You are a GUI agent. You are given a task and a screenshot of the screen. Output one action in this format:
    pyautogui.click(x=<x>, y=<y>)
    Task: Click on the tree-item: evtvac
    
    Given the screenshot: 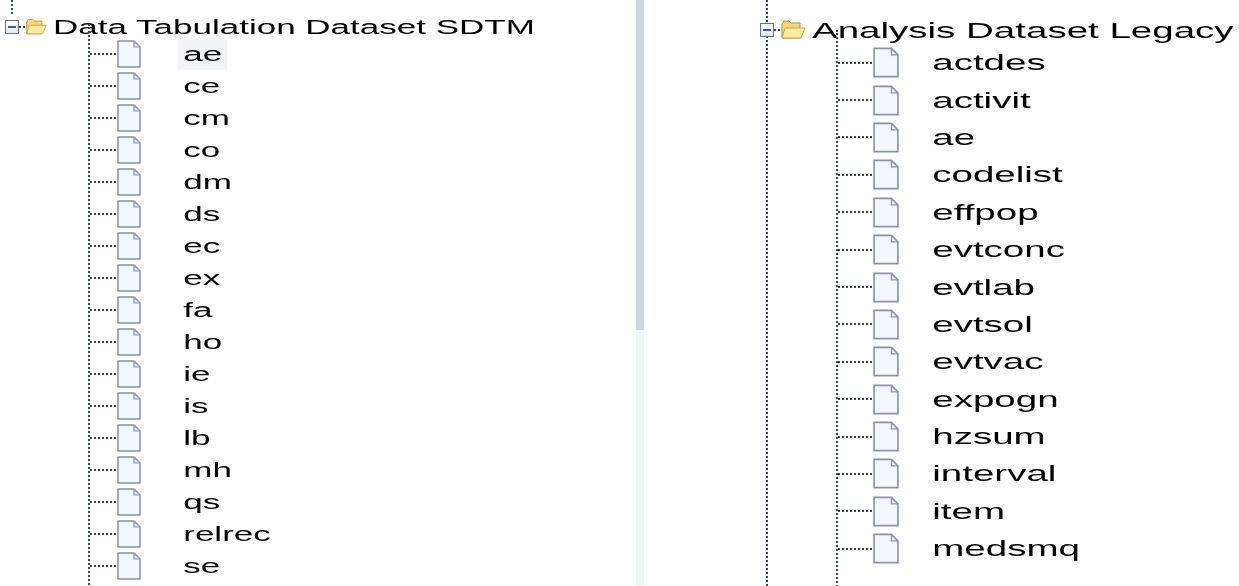 What is the action you would take?
    pyautogui.click(x=988, y=362)
    